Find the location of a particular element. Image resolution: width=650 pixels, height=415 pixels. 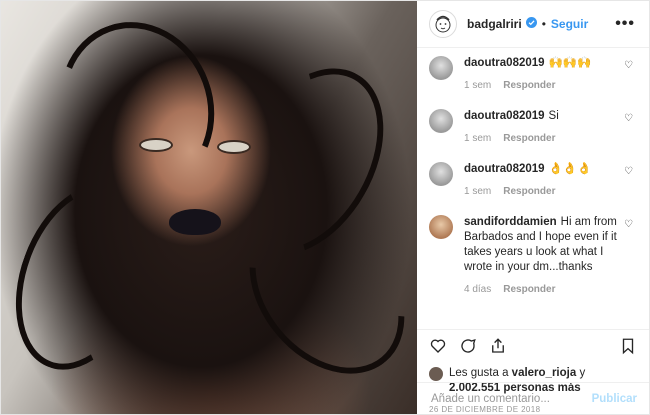

more-options-button: ••• is located at coordinates (625, 24).